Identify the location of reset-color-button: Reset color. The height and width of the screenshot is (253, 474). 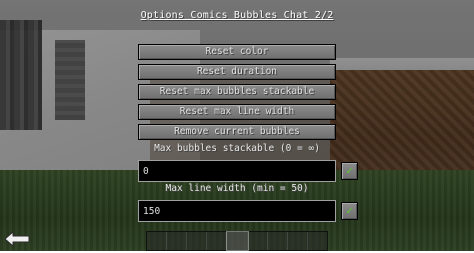
(237, 52).